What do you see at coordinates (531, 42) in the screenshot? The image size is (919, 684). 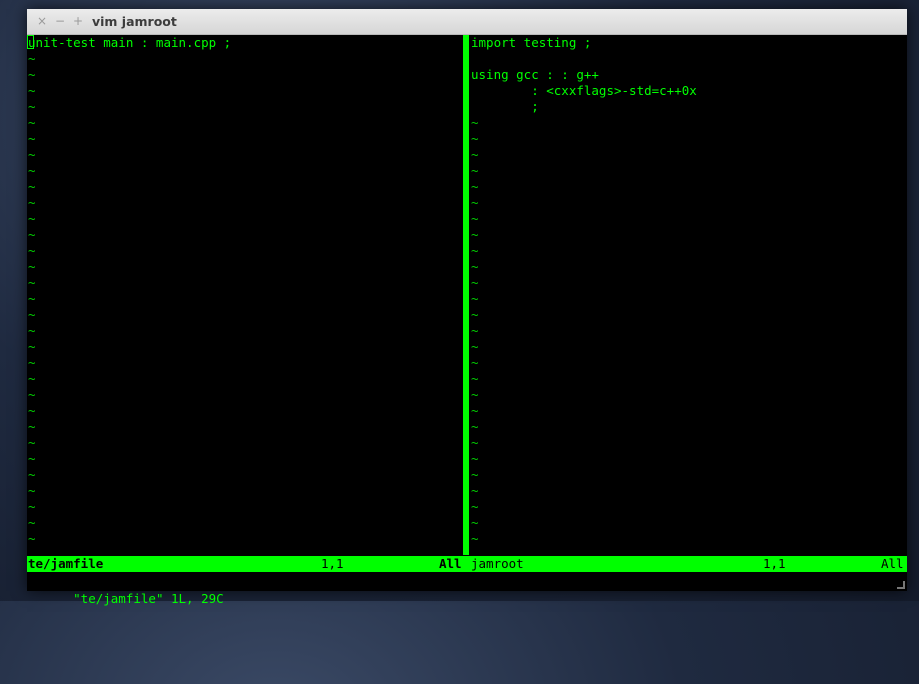 I see `right-text-line: import testing ;` at bounding box center [531, 42].